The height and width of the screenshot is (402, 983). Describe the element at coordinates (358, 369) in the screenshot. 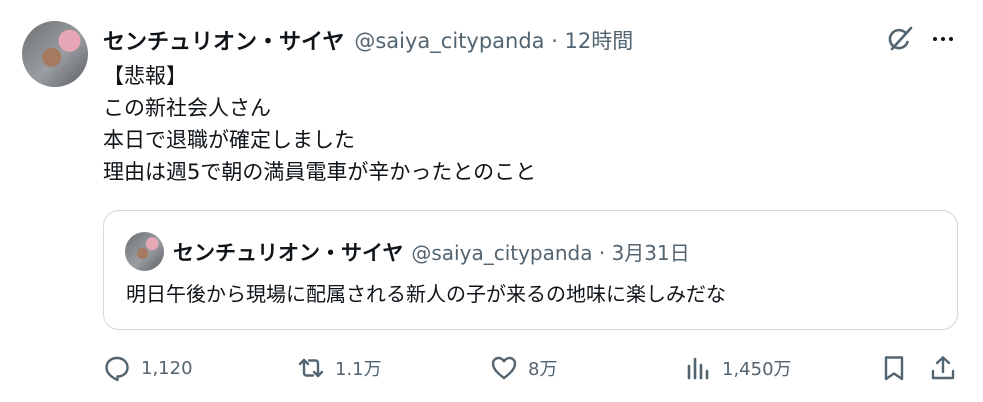

I see `repost-count: 1.1万` at that location.